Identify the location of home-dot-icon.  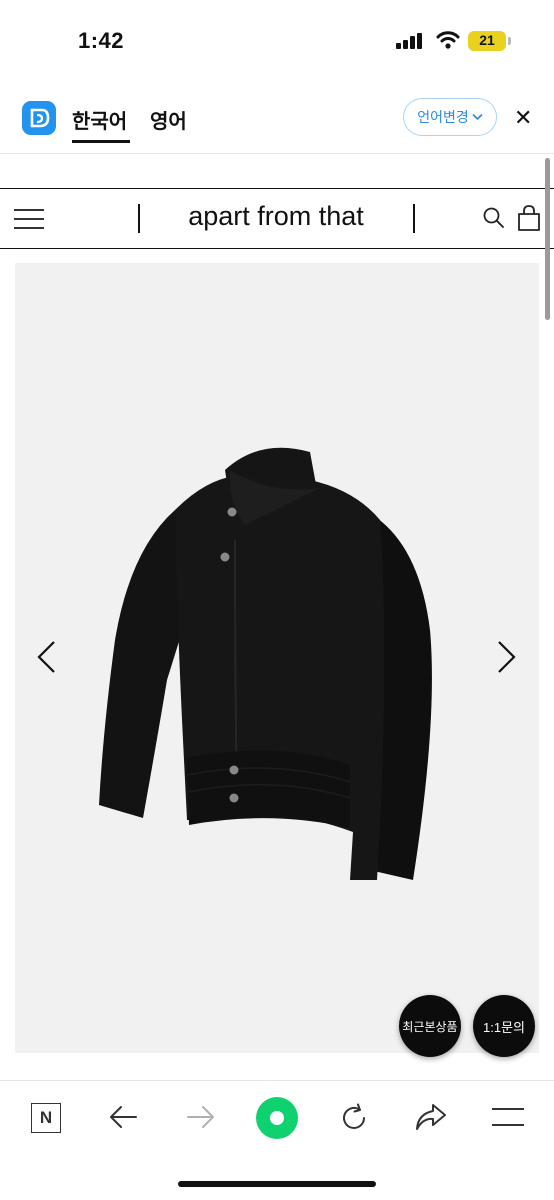
(277, 1118).